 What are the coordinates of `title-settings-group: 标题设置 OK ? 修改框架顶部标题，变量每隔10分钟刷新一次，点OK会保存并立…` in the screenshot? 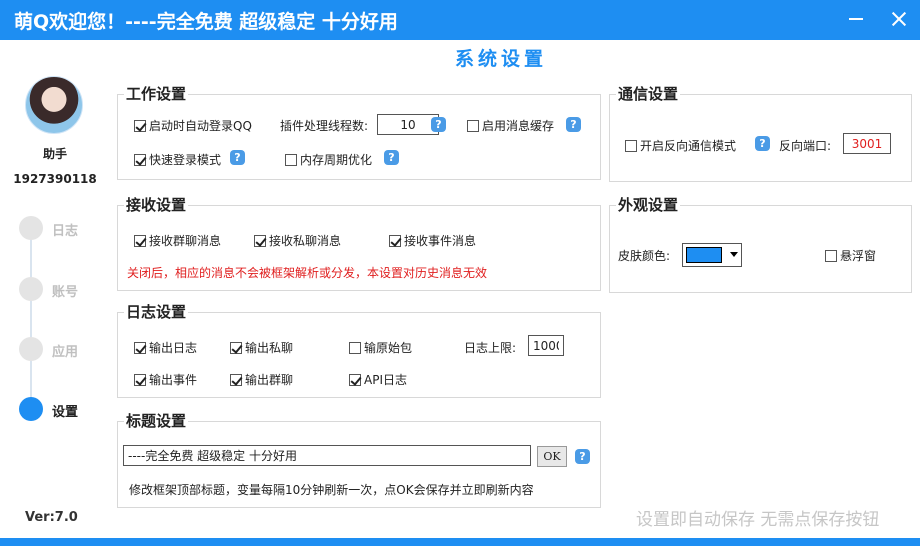 It's located at (359, 459).